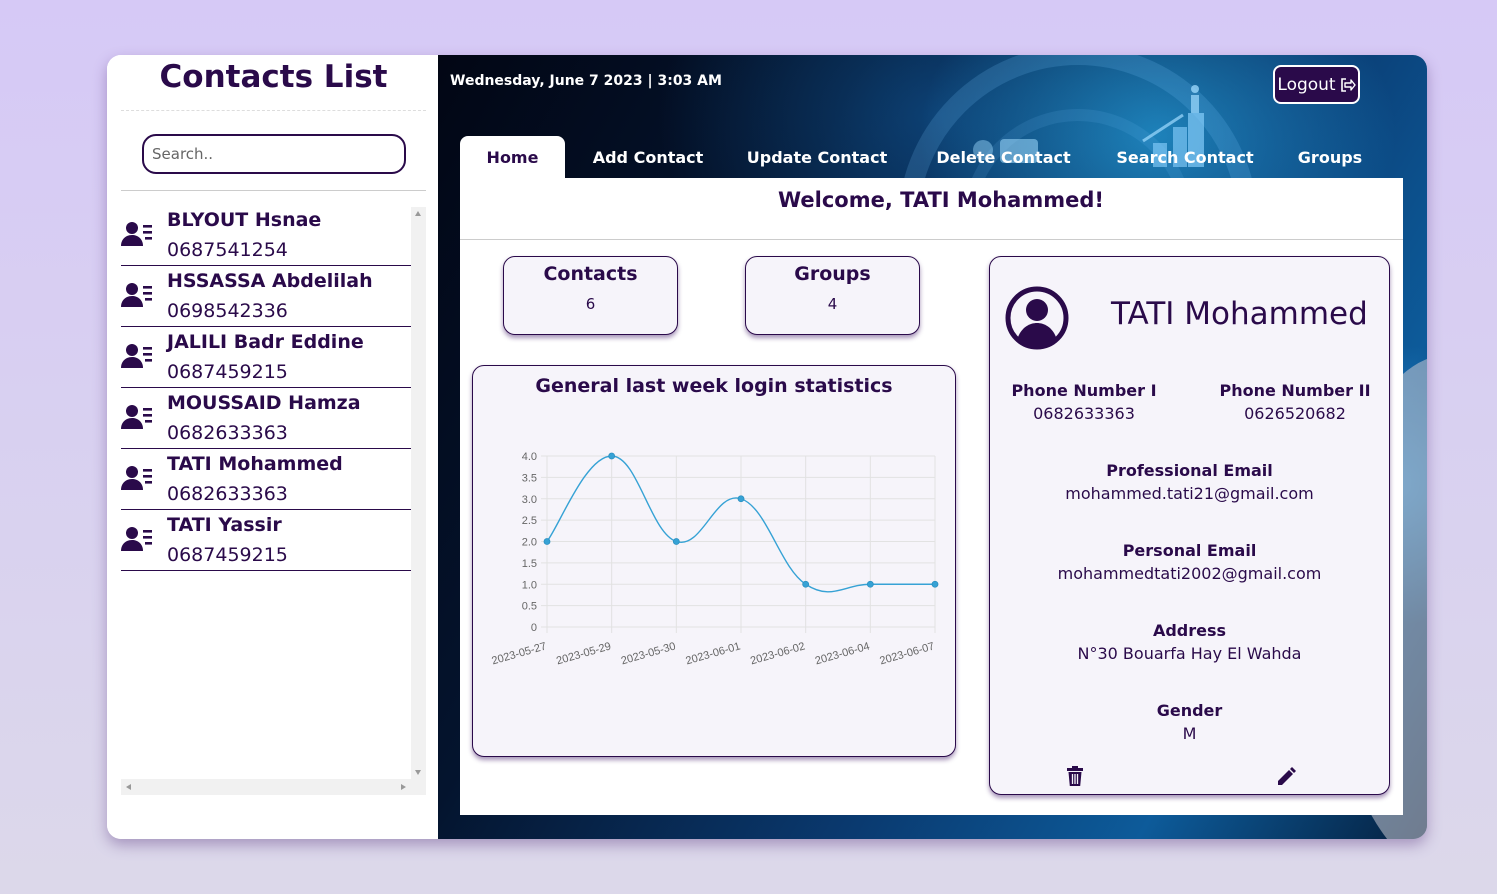 The width and height of the screenshot is (1497, 894). What do you see at coordinates (1189, 733) in the screenshot?
I see `gender-value: M` at bounding box center [1189, 733].